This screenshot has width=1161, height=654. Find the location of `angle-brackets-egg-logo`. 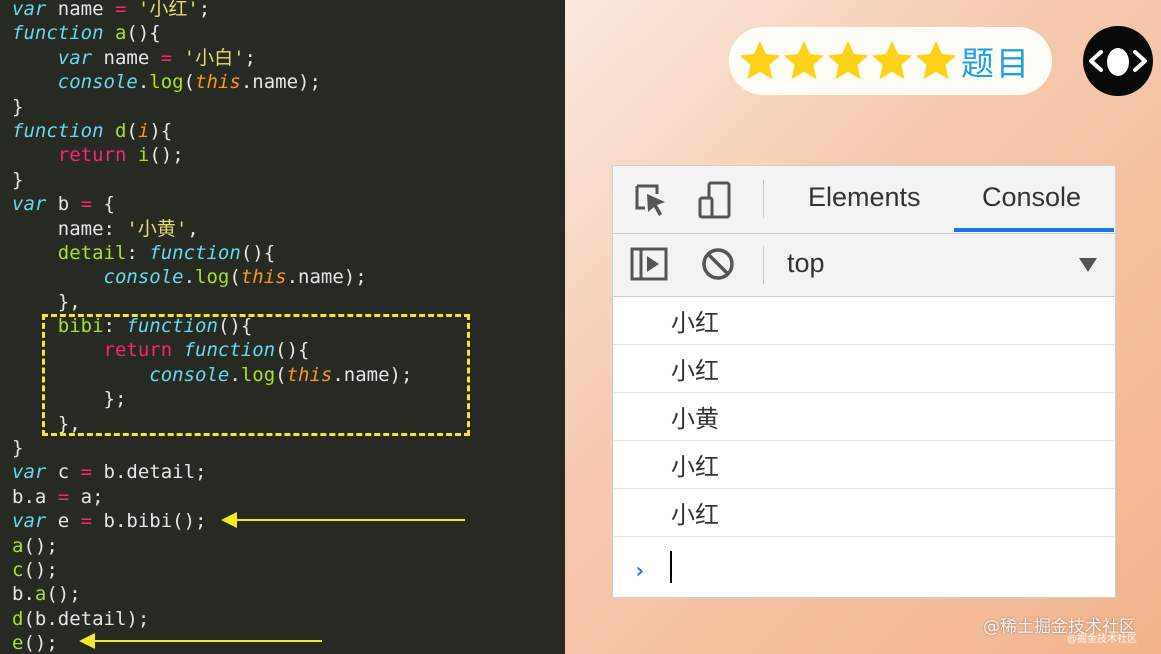

angle-brackets-egg-logo is located at coordinates (1118, 61).